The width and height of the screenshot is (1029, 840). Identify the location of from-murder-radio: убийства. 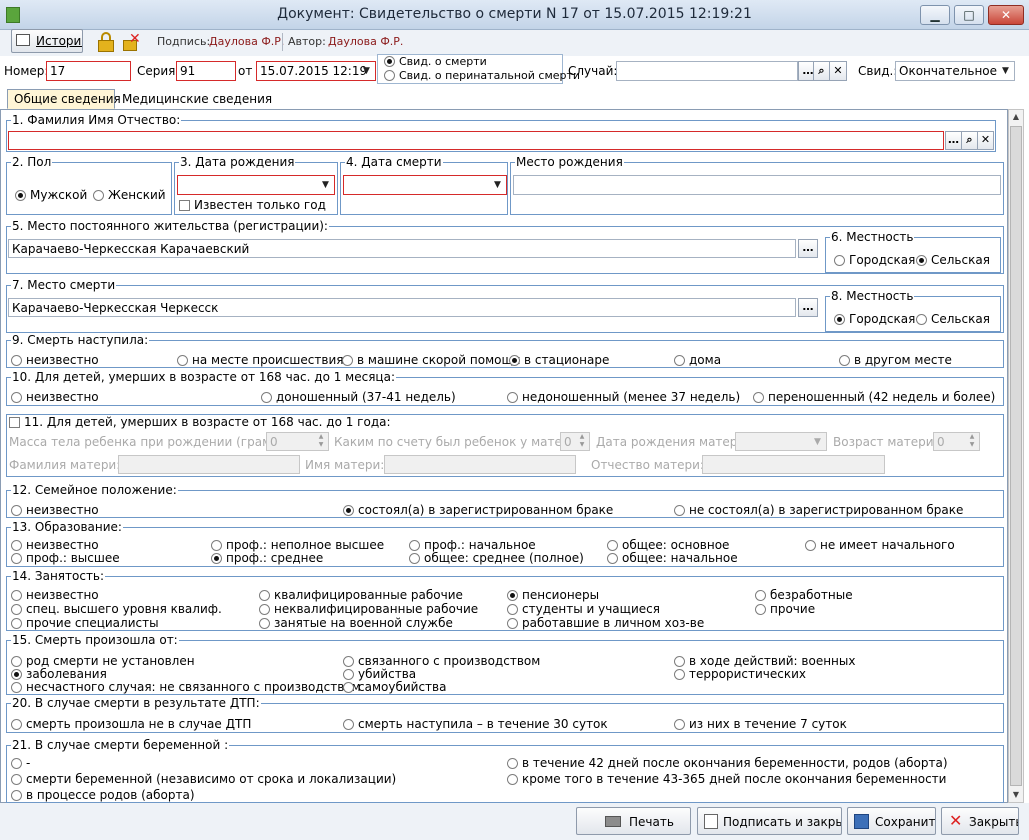
(379, 674).